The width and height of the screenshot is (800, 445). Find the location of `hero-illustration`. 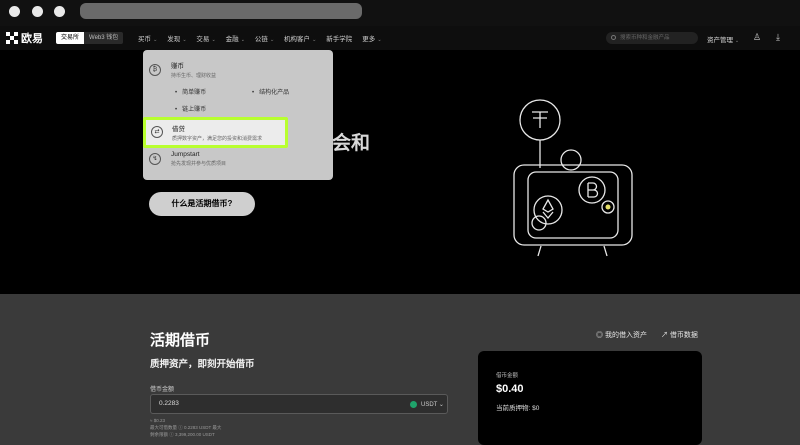

hero-illustration is located at coordinates (573, 178).